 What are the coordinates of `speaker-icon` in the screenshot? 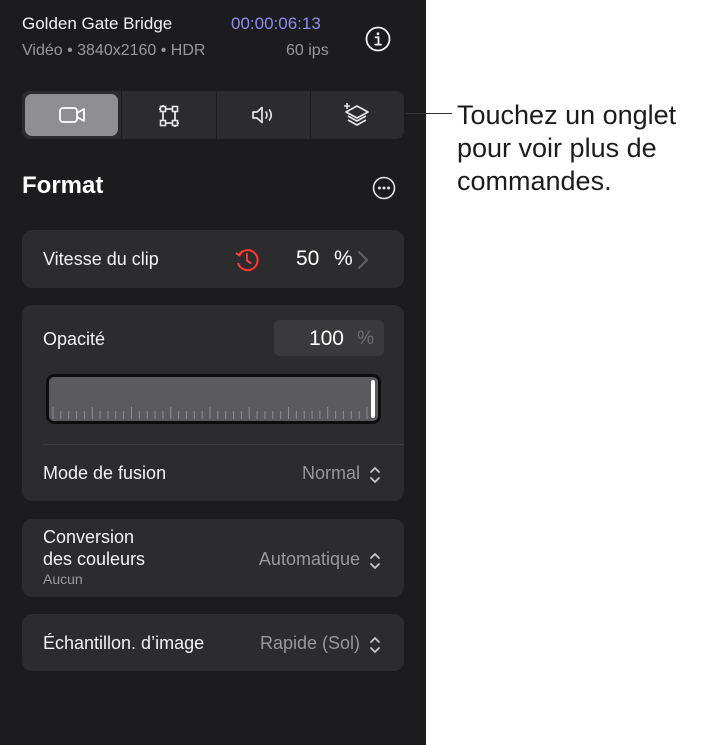 It's located at (262, 115).